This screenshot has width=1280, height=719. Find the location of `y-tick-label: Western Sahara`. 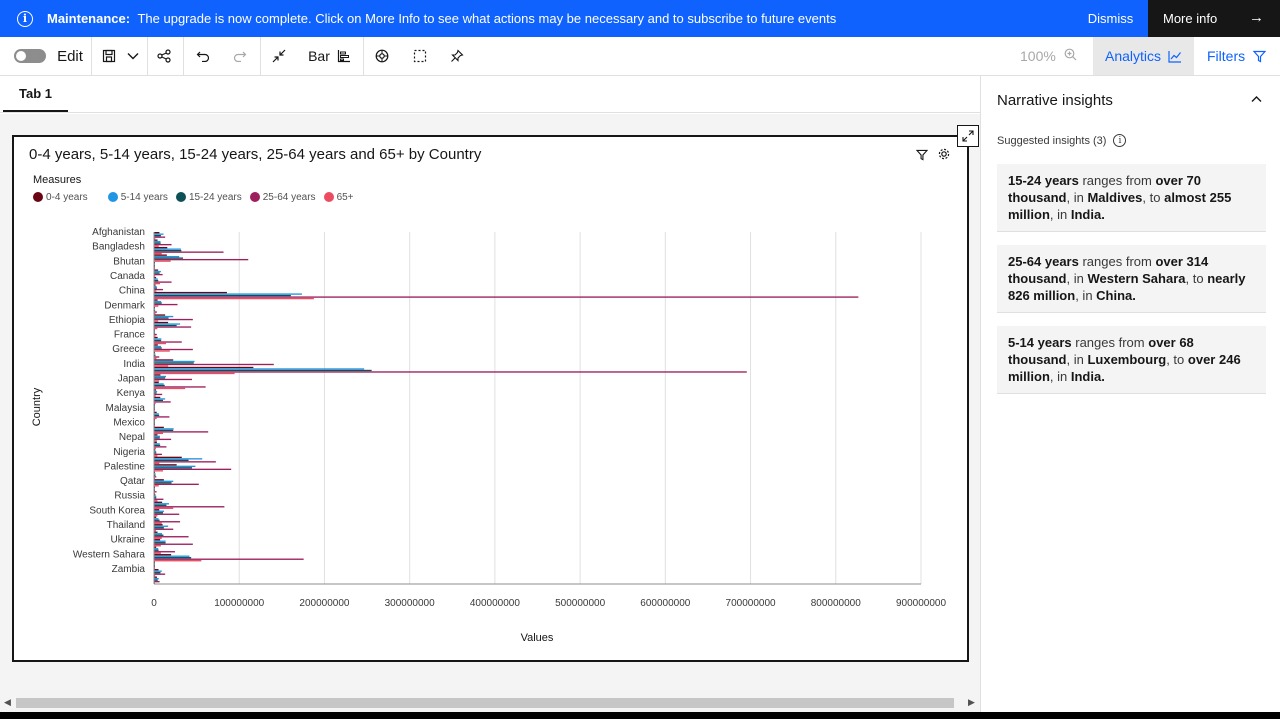

y-tick-label: Western Sahara is located at coordinates (109, 554).